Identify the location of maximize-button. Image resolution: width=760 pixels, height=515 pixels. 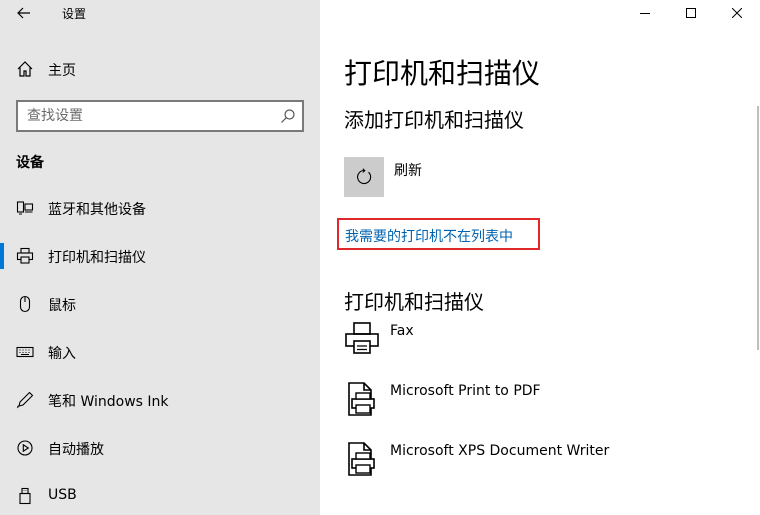
(691, 13).